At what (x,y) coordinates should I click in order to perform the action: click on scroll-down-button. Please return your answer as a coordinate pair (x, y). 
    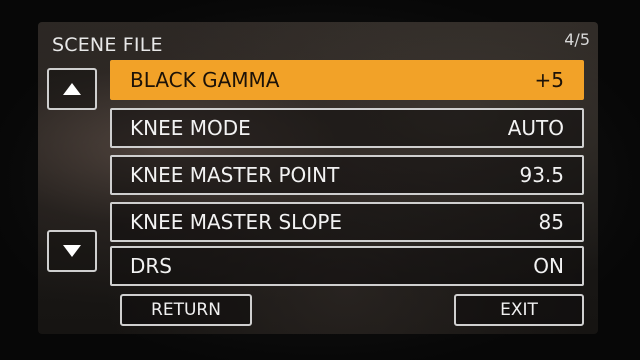
    Looking at the image, I should click on (72, 251).